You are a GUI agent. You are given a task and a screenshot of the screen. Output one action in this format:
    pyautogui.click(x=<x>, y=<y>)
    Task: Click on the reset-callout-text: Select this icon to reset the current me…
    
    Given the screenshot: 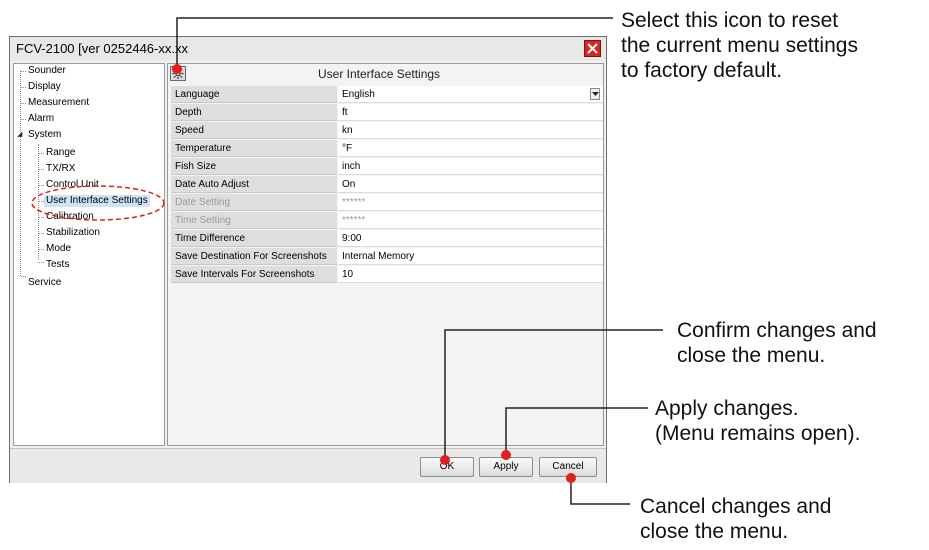 What is the action you would take?
    pyautogui.click(x=739, y=45)
    